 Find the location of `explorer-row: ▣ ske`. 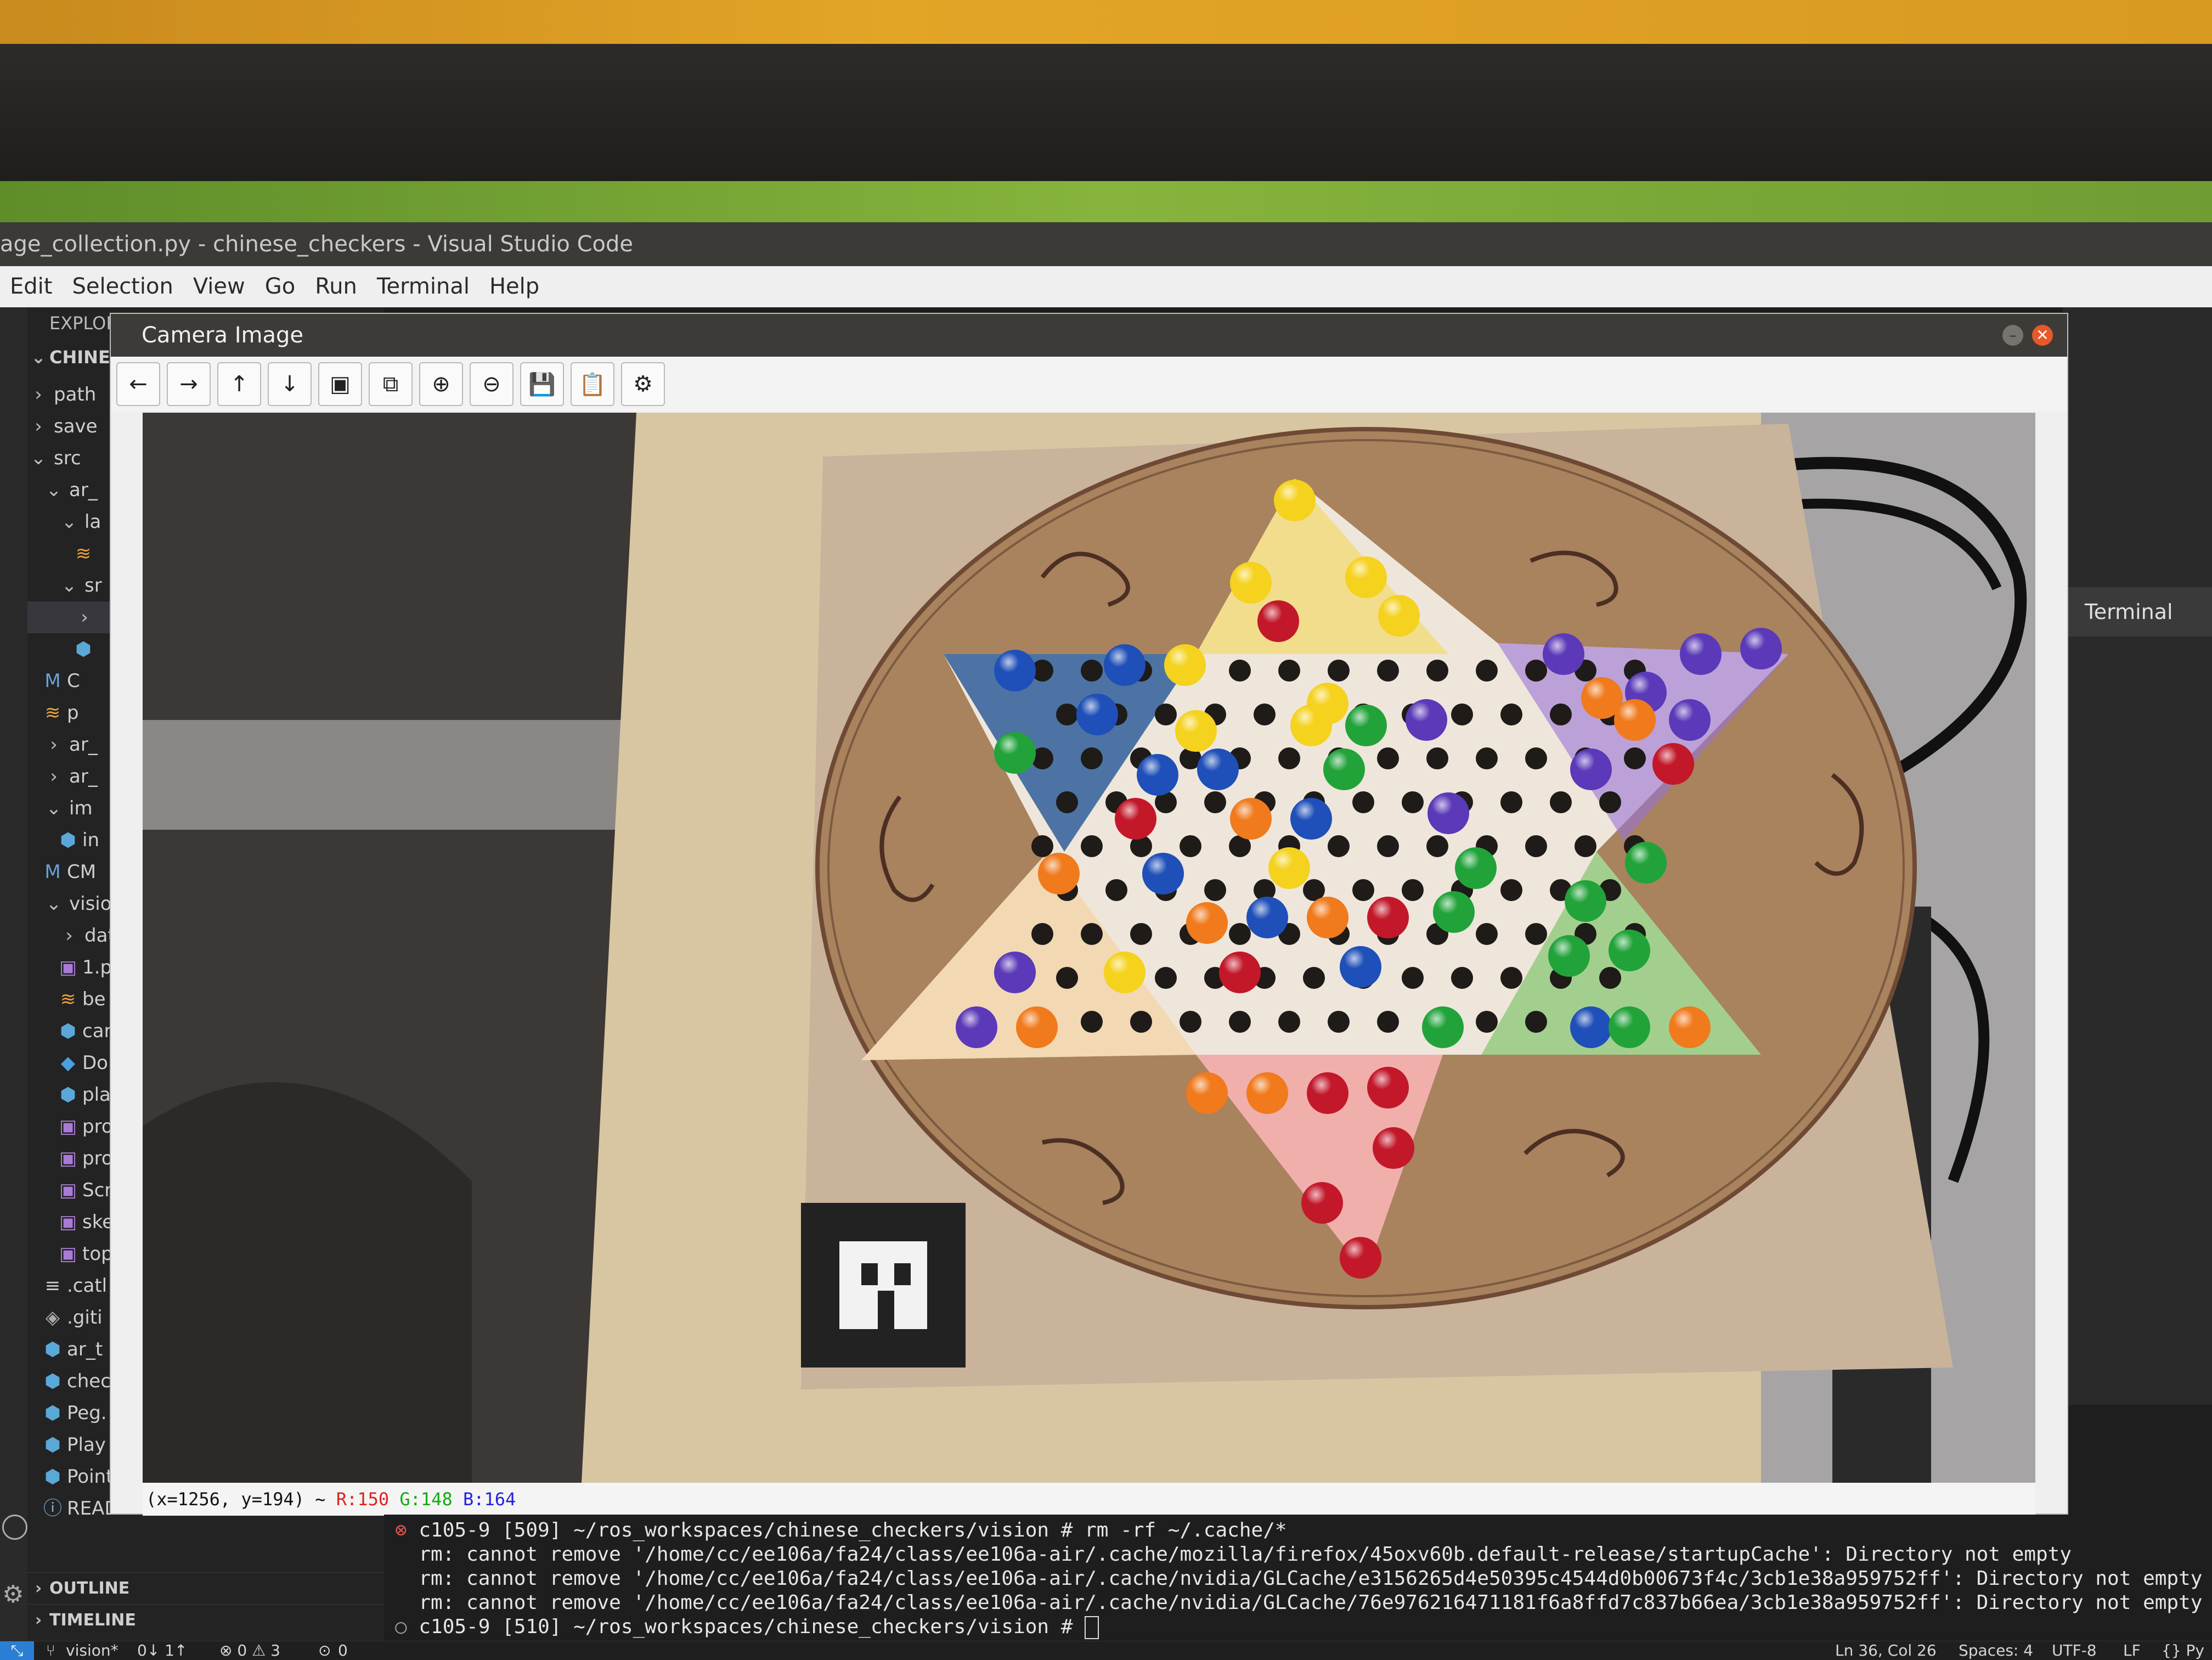

explorer-row: ▣ ske is located at coordinates (70, 1222).